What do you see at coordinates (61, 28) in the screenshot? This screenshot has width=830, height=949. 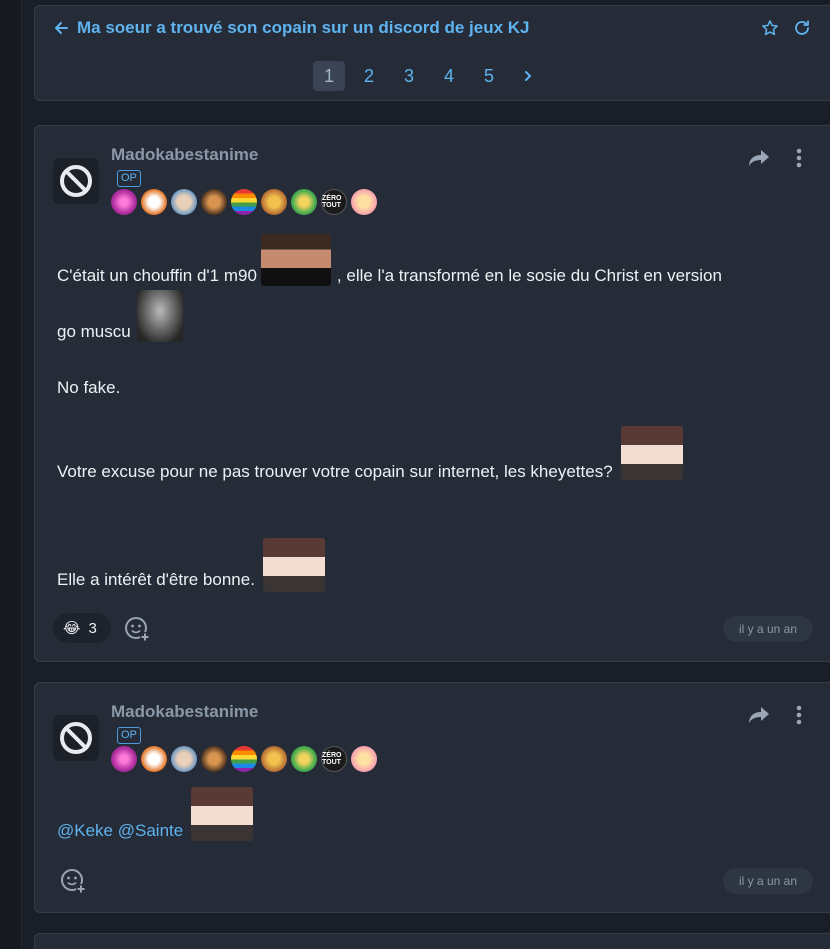 I see `arrow-left-icon` at bounding box center [61, 28].